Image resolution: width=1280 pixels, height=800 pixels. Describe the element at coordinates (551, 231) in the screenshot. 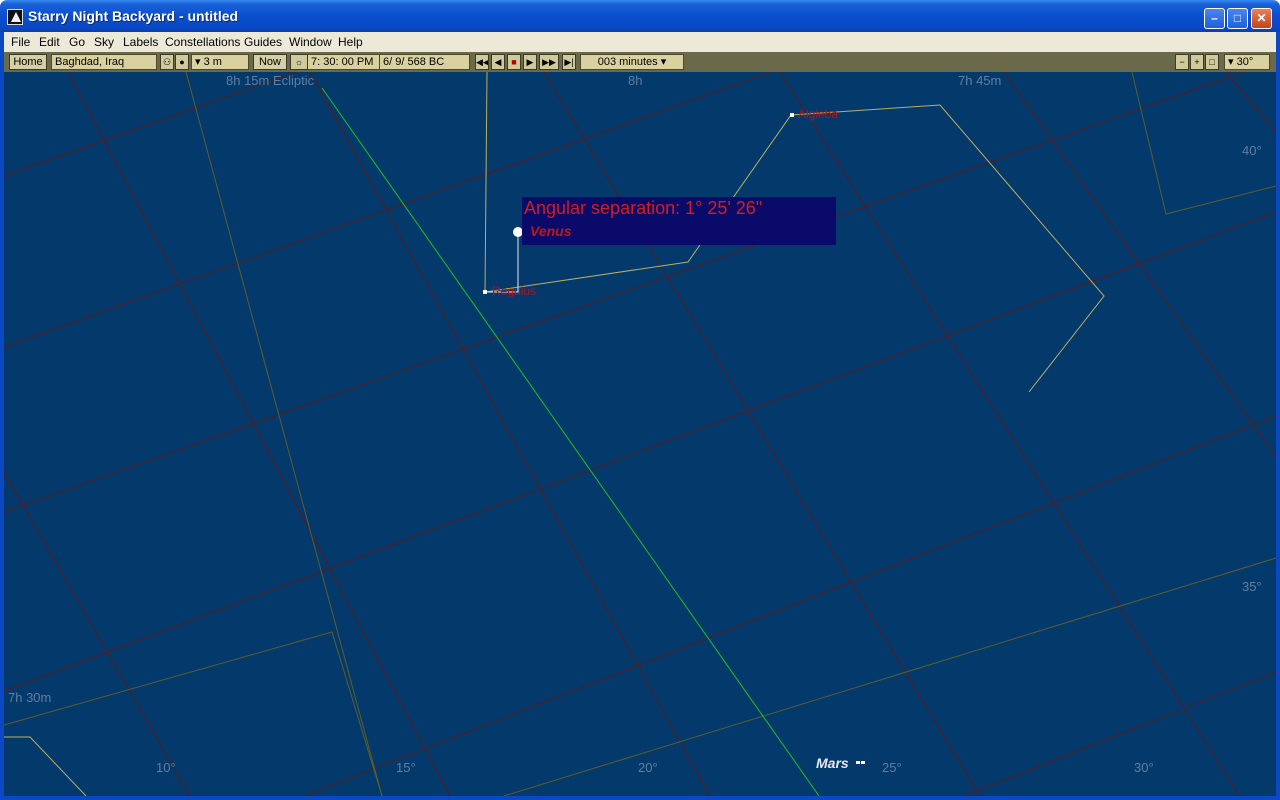

I see `planet-label-venus: Venus` at that location.